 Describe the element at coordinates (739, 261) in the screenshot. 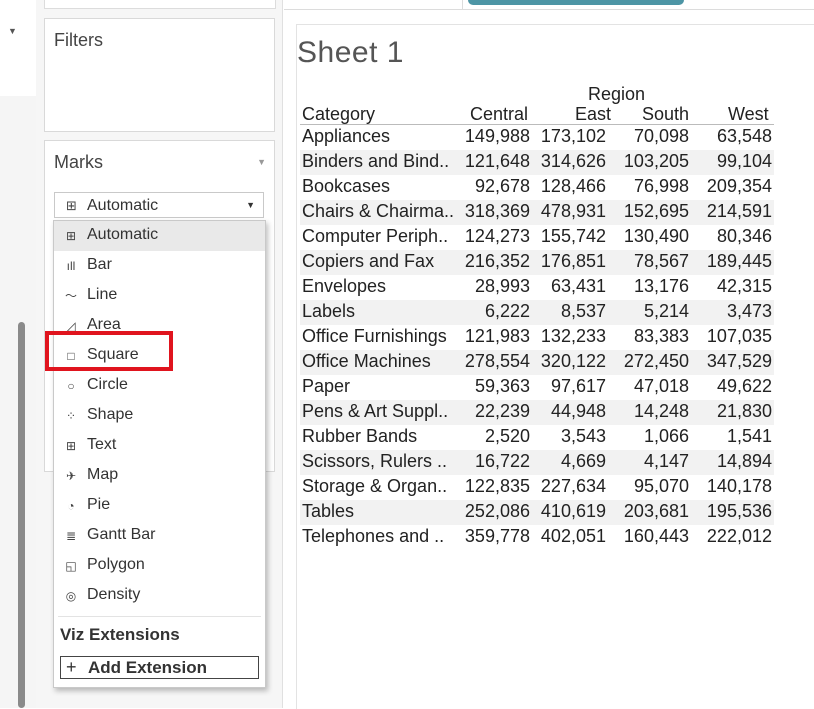

I see `cell-value: 189,445` at that location.